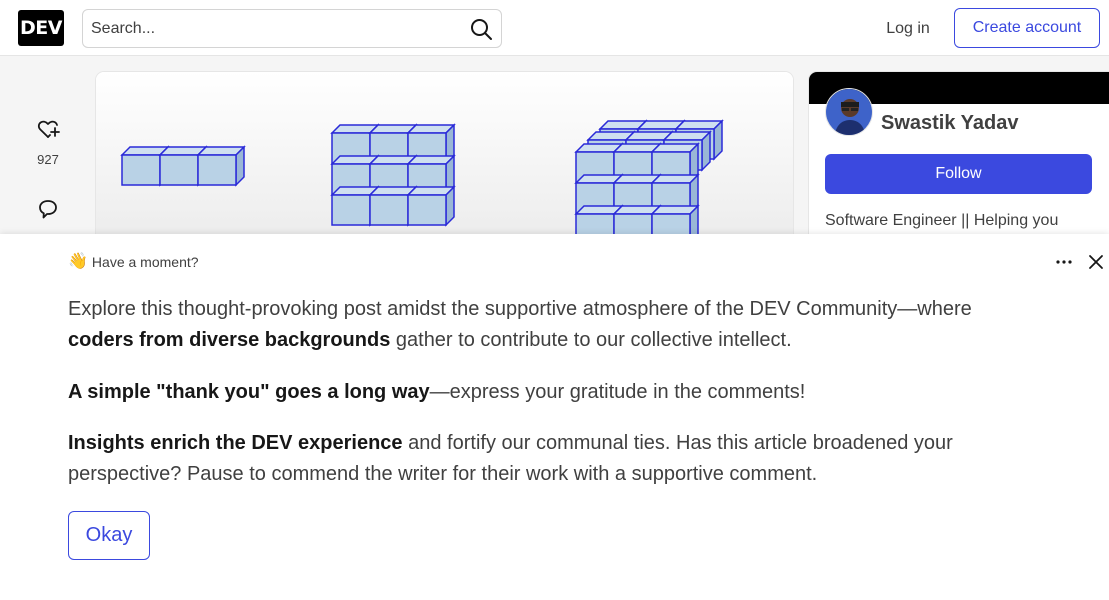 This screenshot has height=600, width=1109. Describe the element at coordinates (145, 262) in the screenshot. I see `modal-title: Have a moment?` at that location.